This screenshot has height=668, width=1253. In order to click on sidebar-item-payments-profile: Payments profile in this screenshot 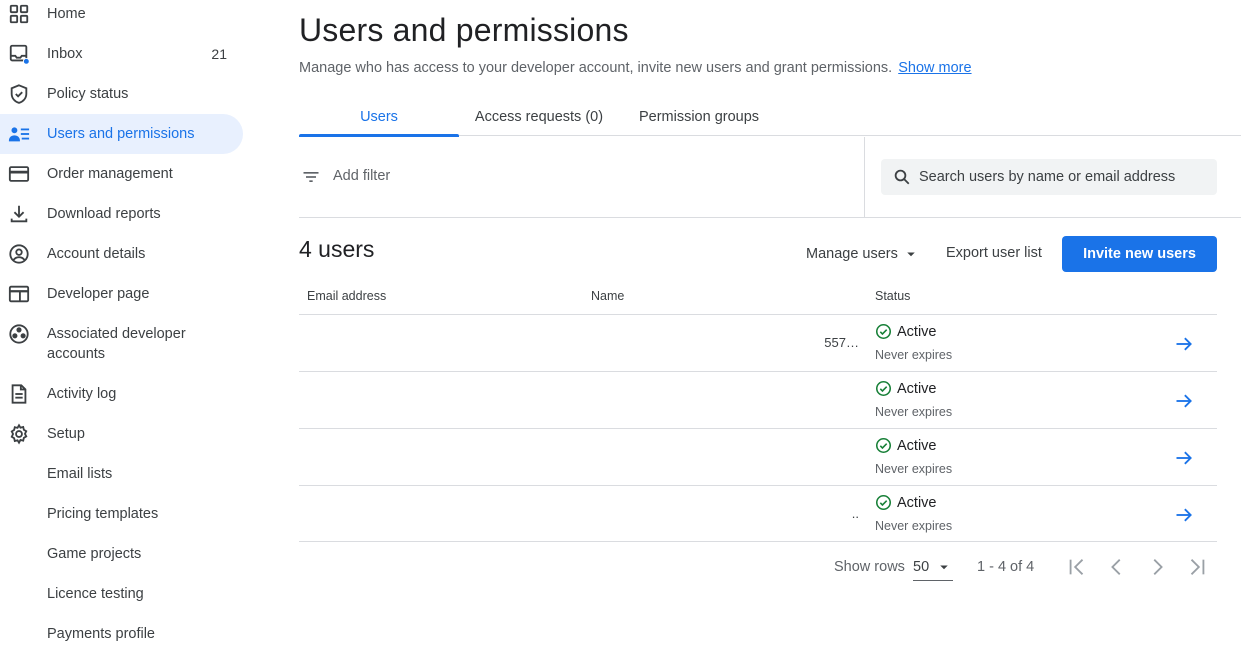, I will do `click(121, 634)`.